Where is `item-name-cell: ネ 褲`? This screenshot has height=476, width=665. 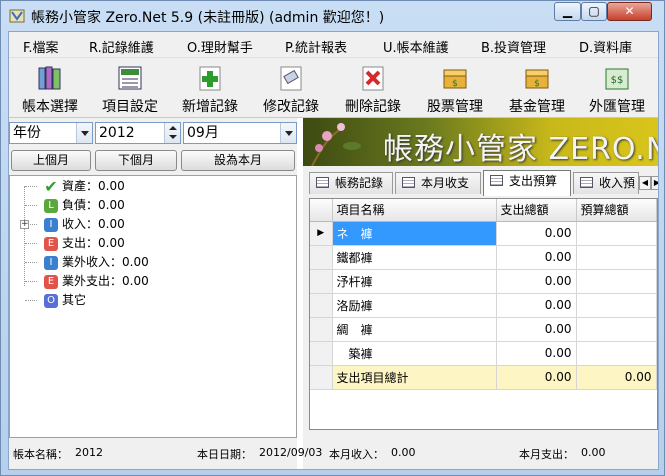 item-name-cell: ネ 褲 is located at coordinates (414, 233).